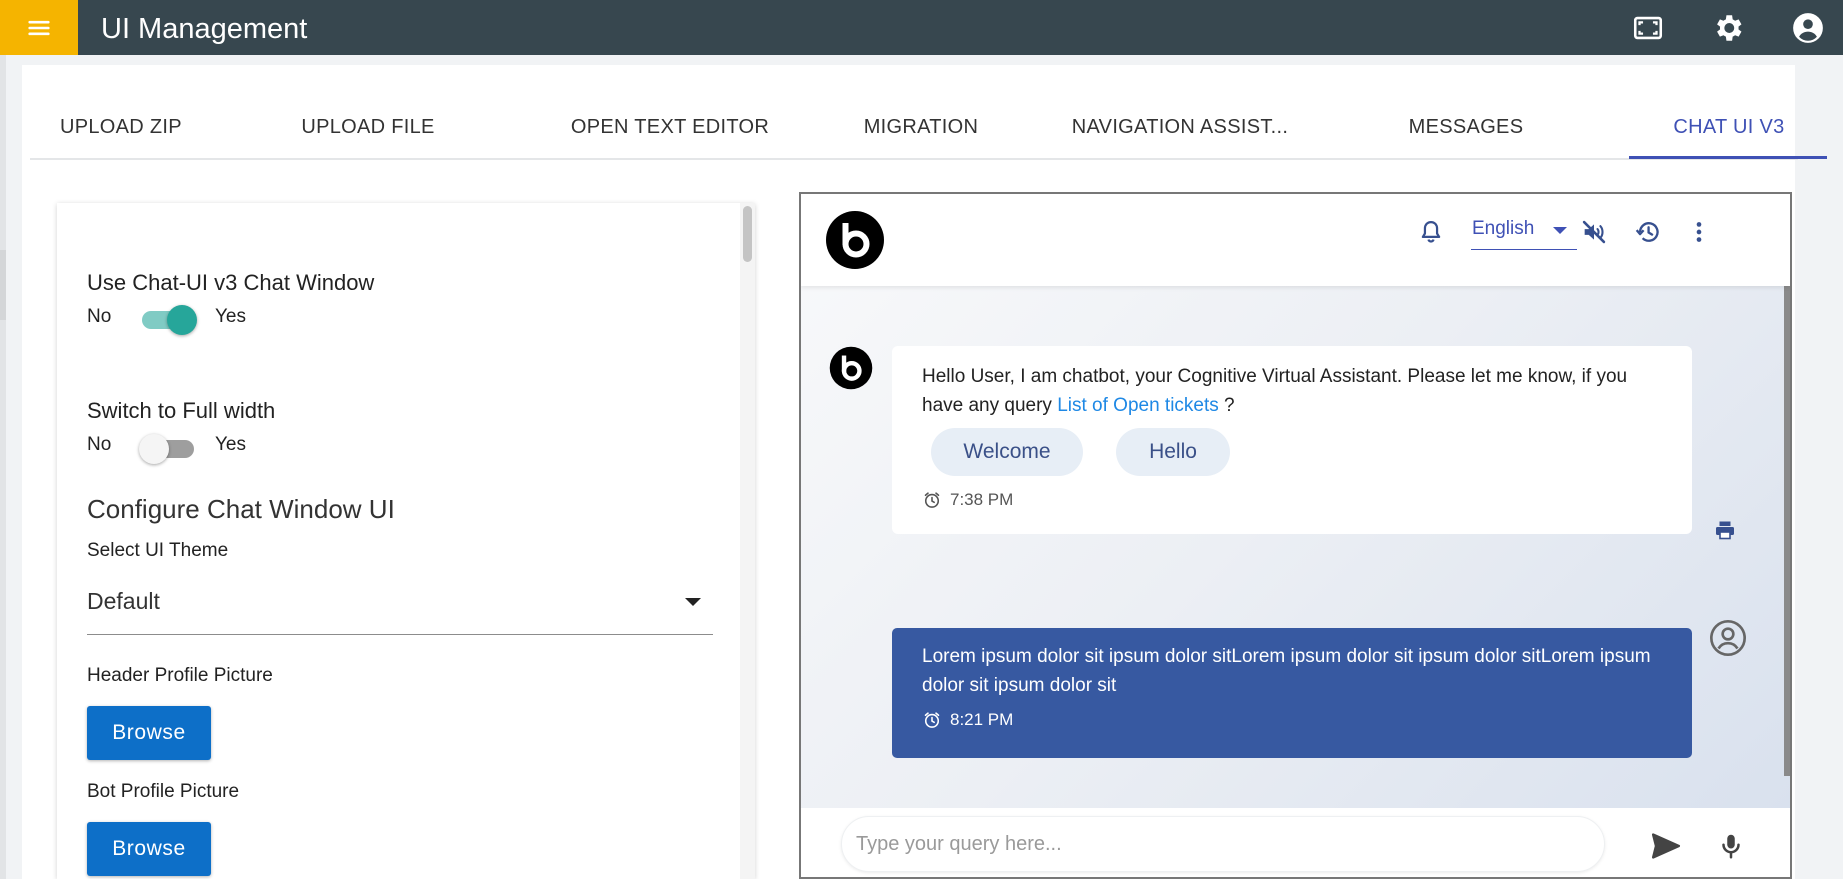  What do you see at coordinates (1295, 240) in the screenshot?
I see `chat-header: English` at bounding box center [1295, 240].